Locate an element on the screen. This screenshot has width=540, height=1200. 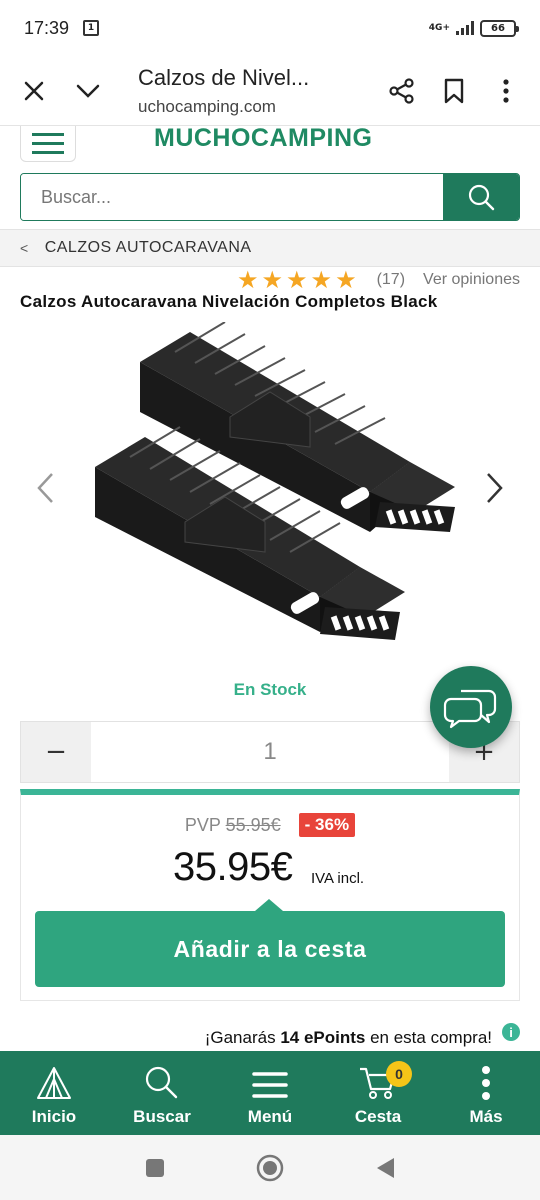
product-rating: ★ ★ ★ ★ ★ (17) Ver opiniones is located at coordinates (378, 280).